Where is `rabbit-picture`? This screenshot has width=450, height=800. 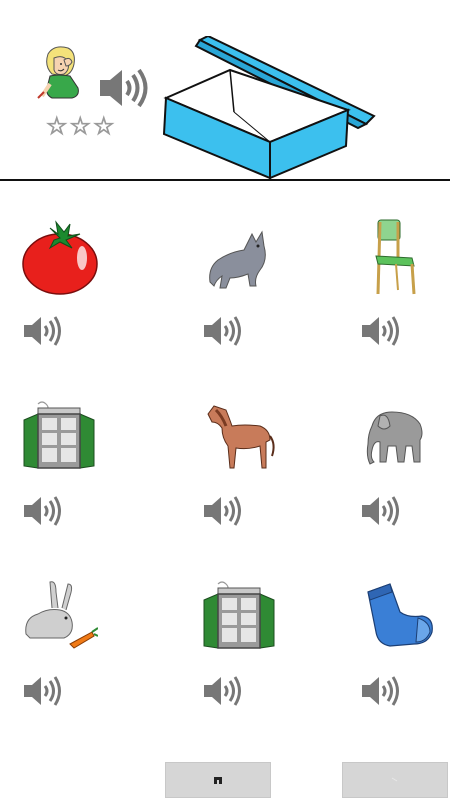
rabbit-picture is located at coordinates (60, 614).